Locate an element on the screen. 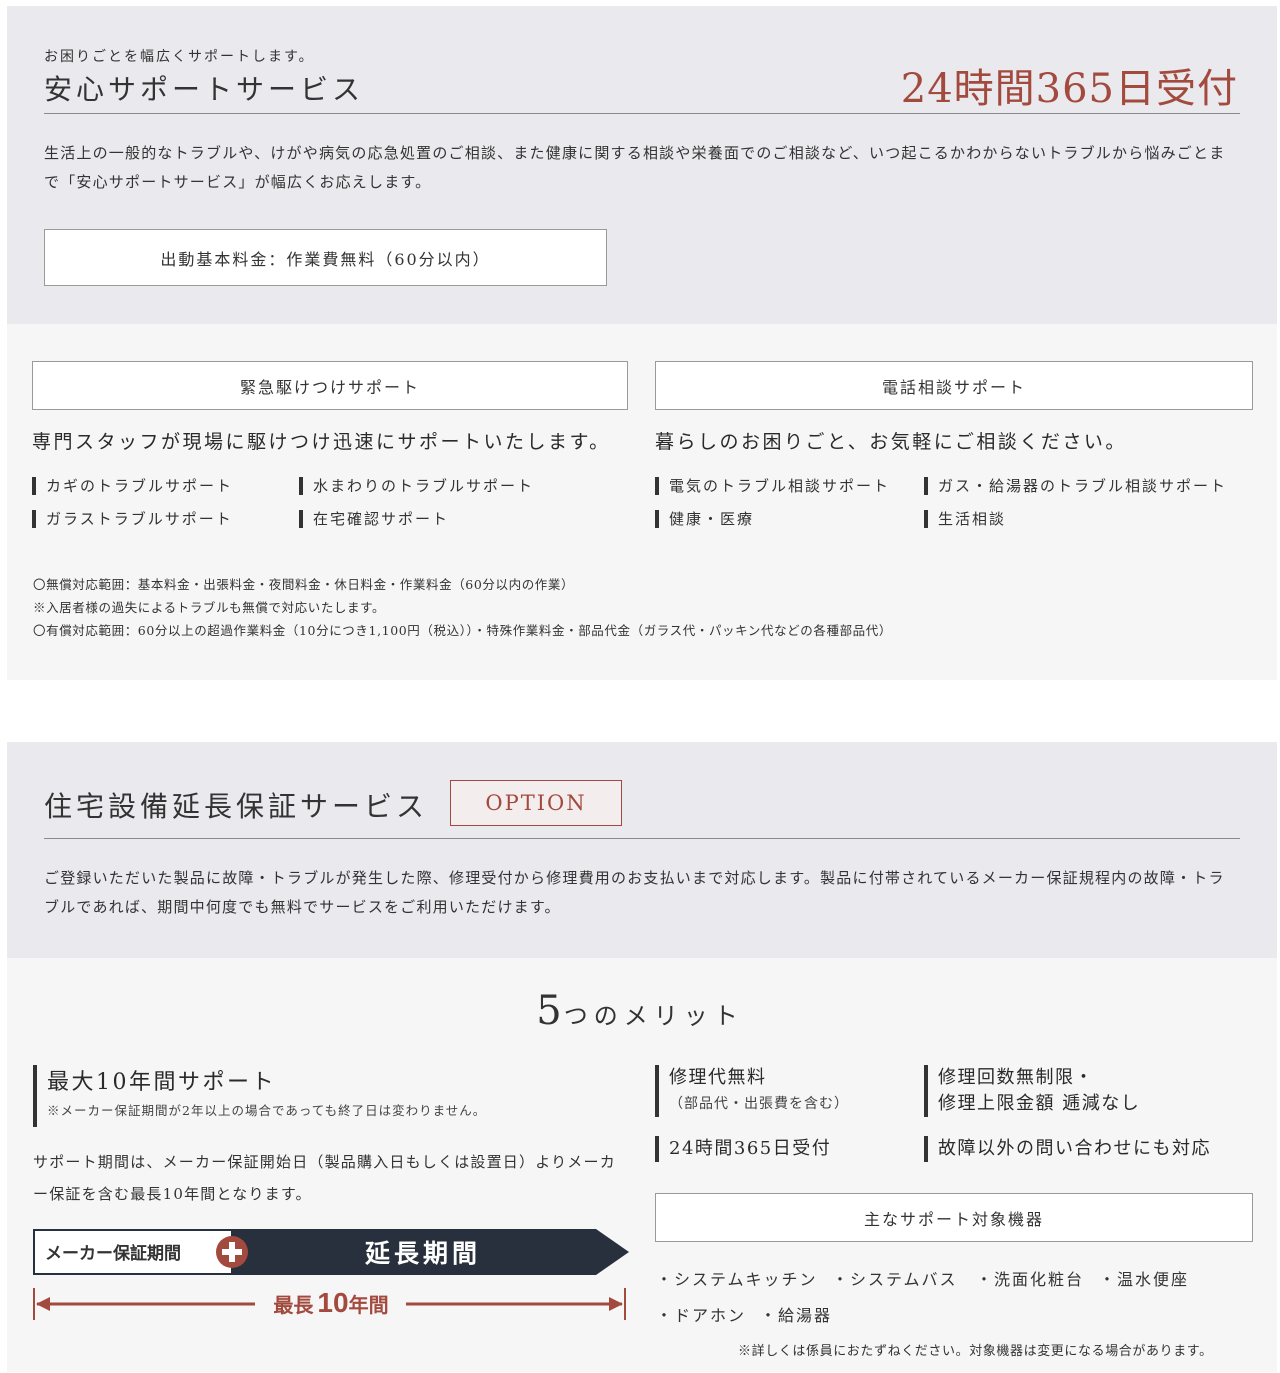  maker-period-label: メーカー保証期間 is located at coordinates (113, 1253).